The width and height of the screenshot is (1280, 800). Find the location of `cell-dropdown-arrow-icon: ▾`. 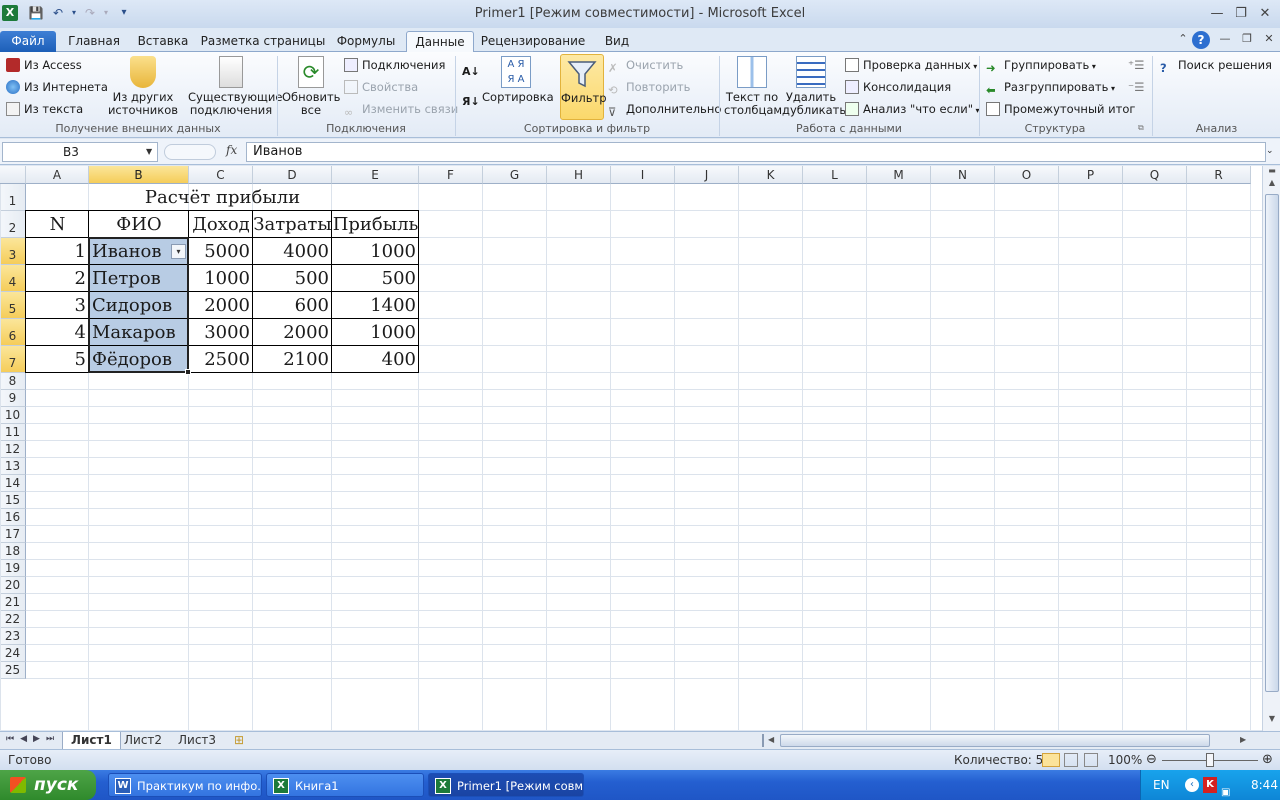

cell-dropdown-arrow-icon: ▾ is located at coordinates (178, 251).